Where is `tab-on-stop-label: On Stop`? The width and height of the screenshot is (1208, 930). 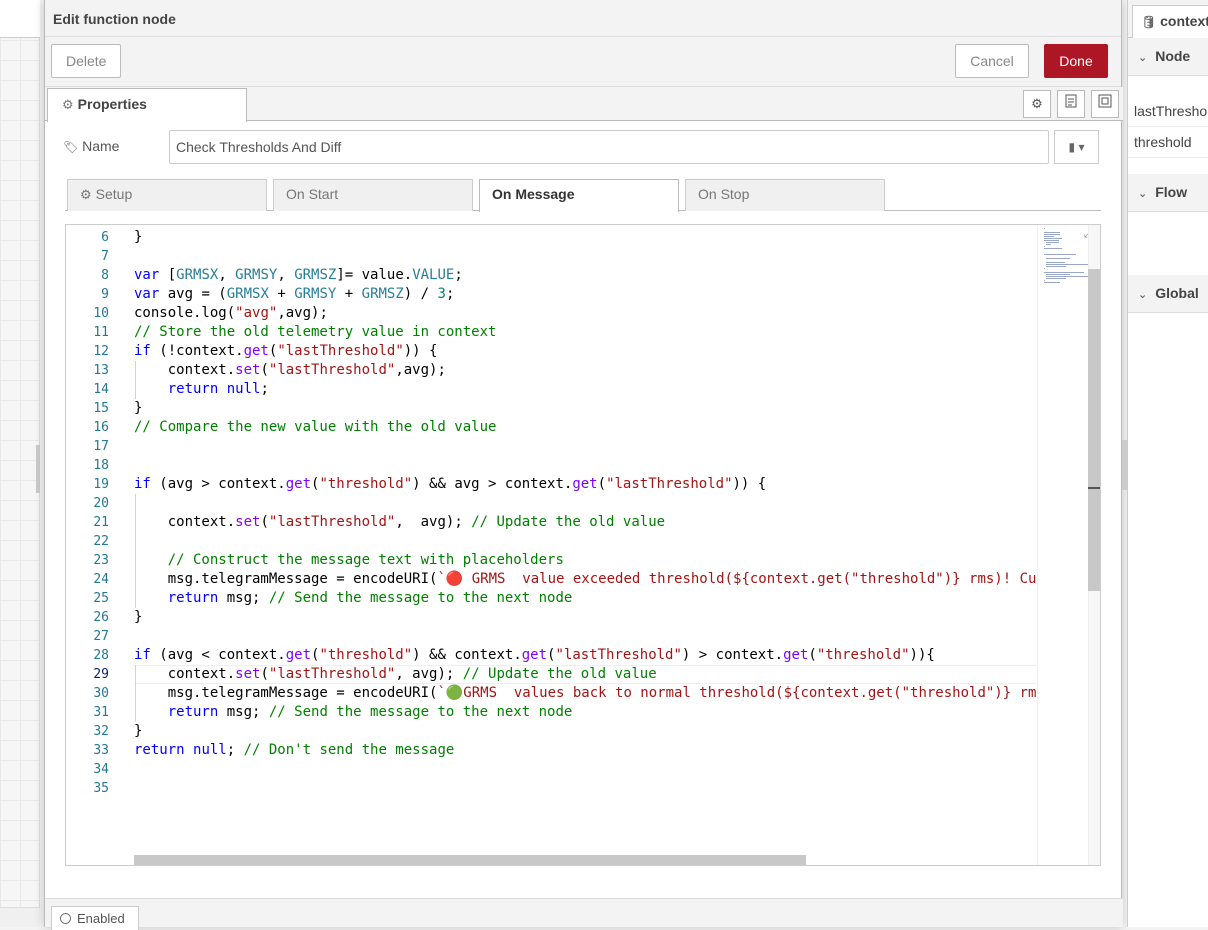 tab-on-stop-label: On Stop is located at coordinates (723, 194).